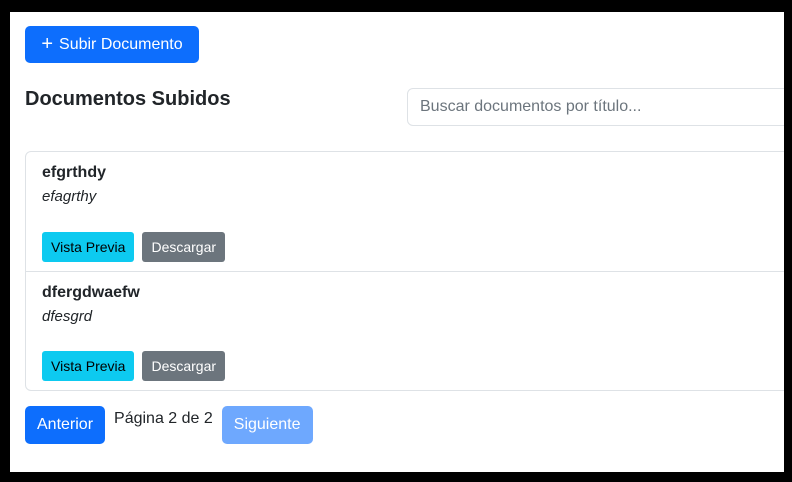  I want to click on pagination: Anterior Página 2 de 2 Siguiente, so click(169, 425).